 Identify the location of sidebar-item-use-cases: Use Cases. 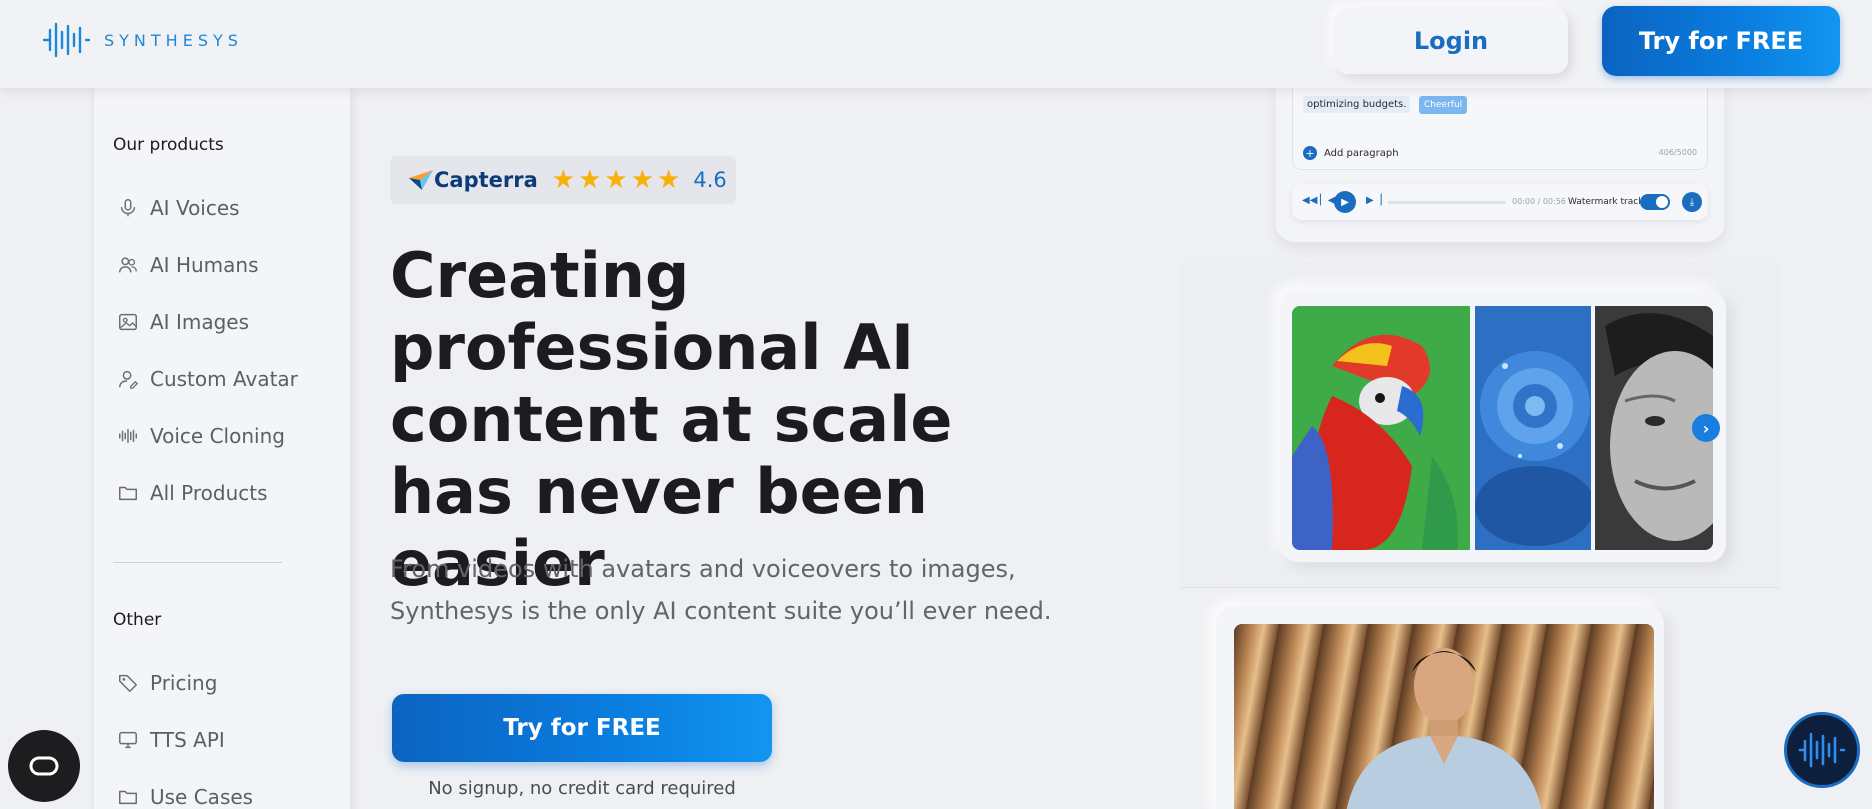
(184, 795).